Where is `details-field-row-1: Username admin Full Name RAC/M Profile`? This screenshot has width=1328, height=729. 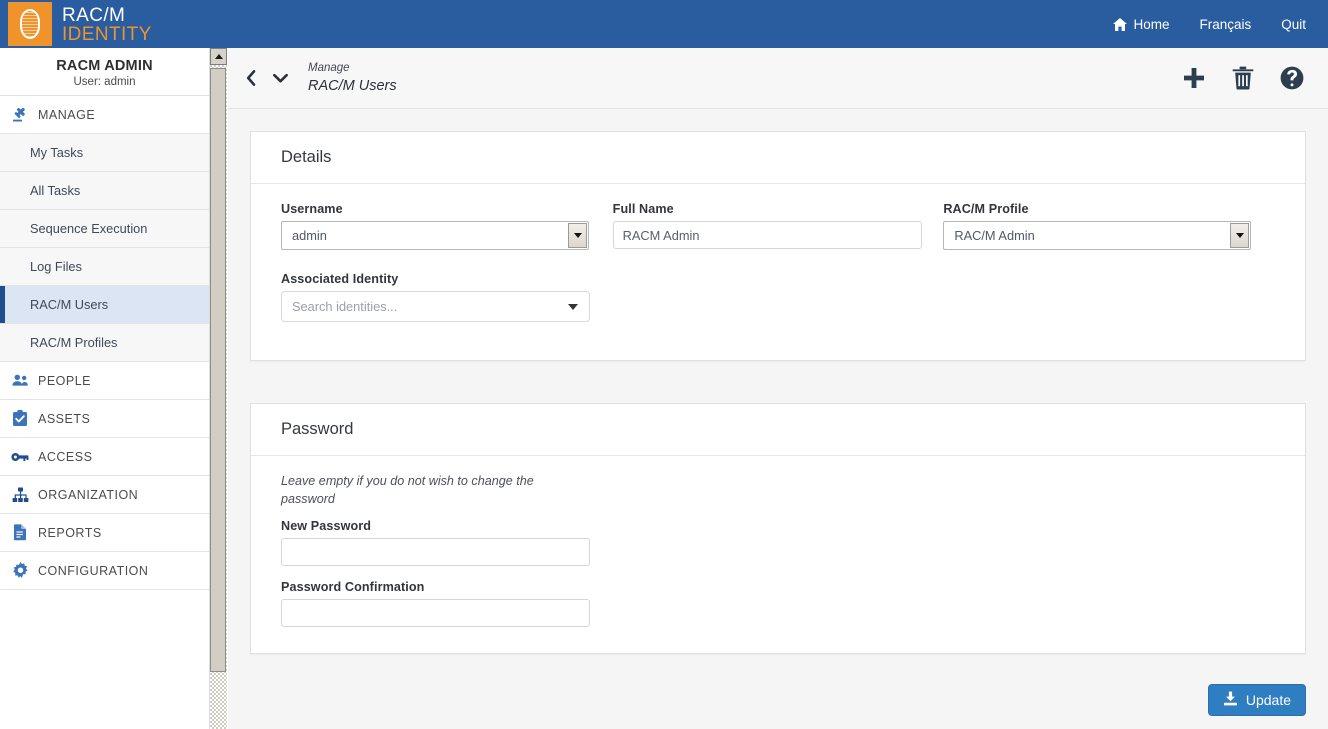 details-field-row-1: Username admin Full Name RAC/M Profile is located at coordinates (778, 233).